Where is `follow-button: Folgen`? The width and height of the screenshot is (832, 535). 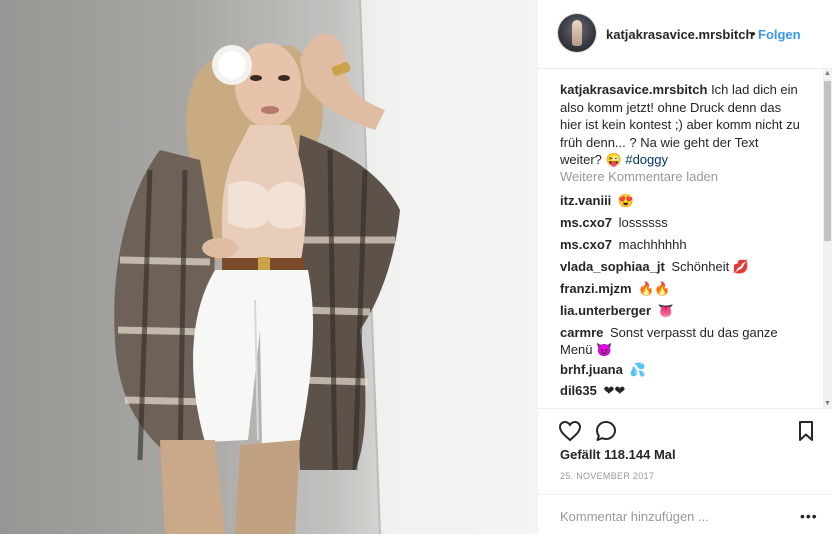 follow-button: Folgen is located at coordinates (779, 34).